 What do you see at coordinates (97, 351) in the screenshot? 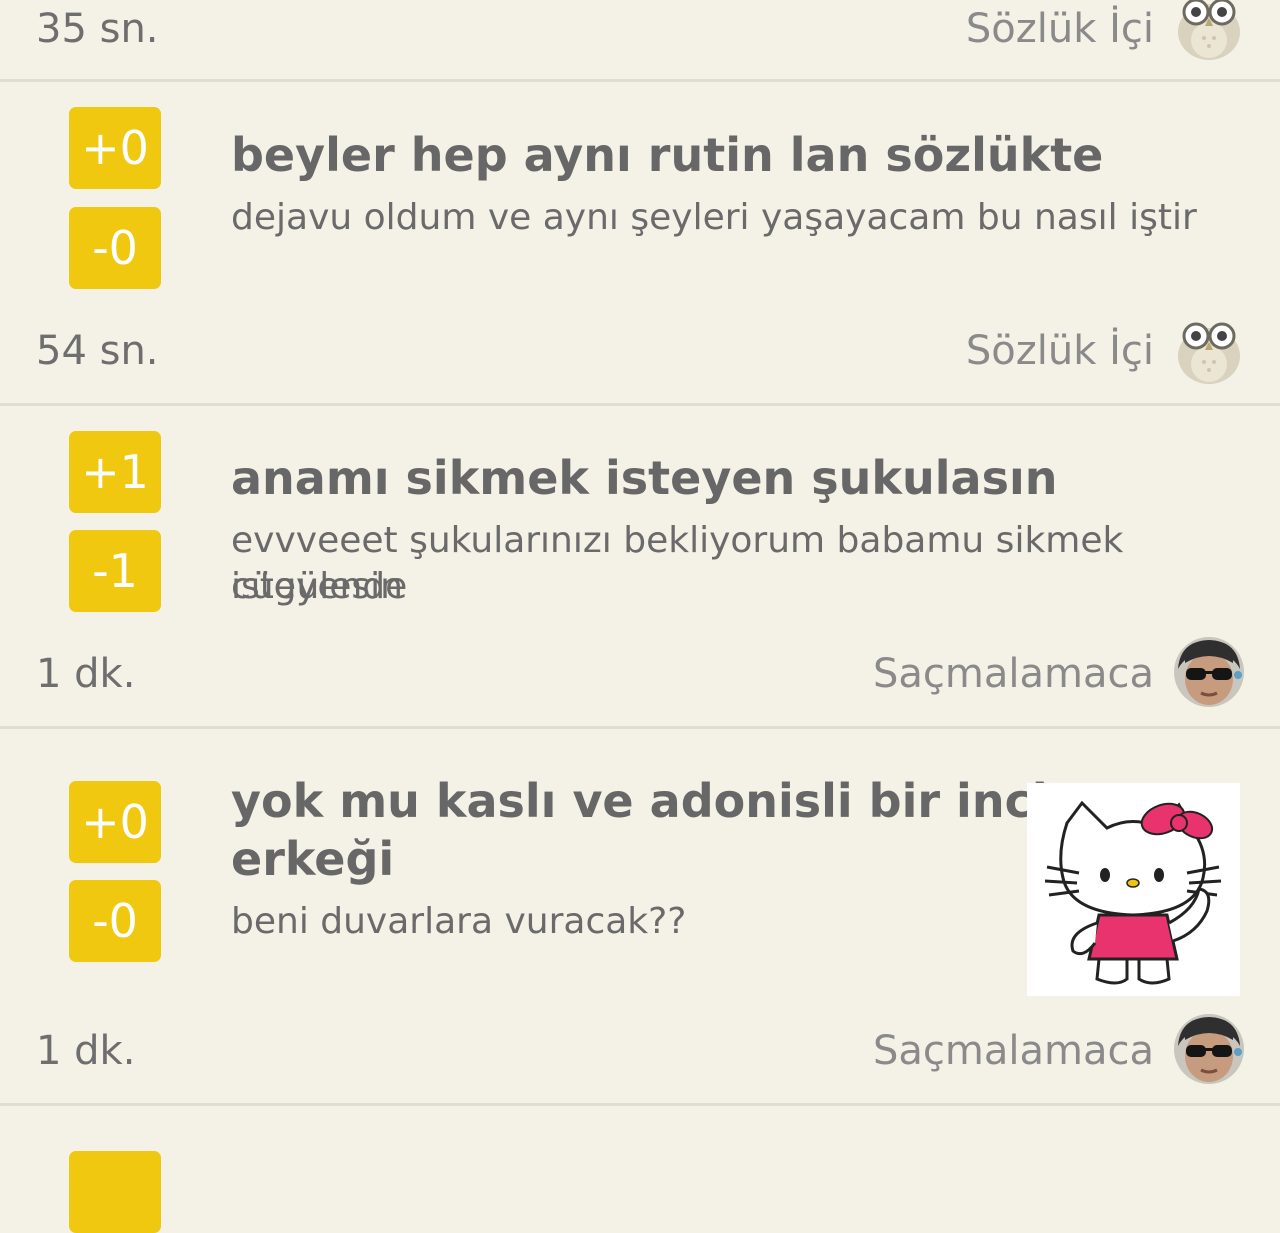
I see `post-time: 54 sn.` at bounding box center [97, 351].